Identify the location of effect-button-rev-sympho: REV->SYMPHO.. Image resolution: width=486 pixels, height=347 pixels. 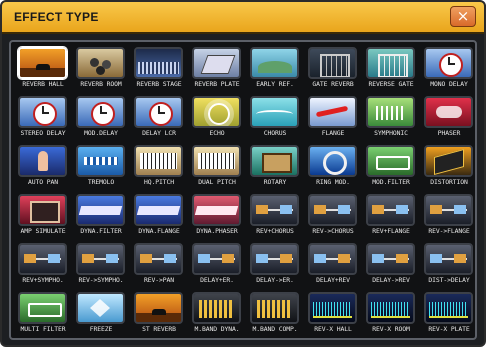
(101, 264).